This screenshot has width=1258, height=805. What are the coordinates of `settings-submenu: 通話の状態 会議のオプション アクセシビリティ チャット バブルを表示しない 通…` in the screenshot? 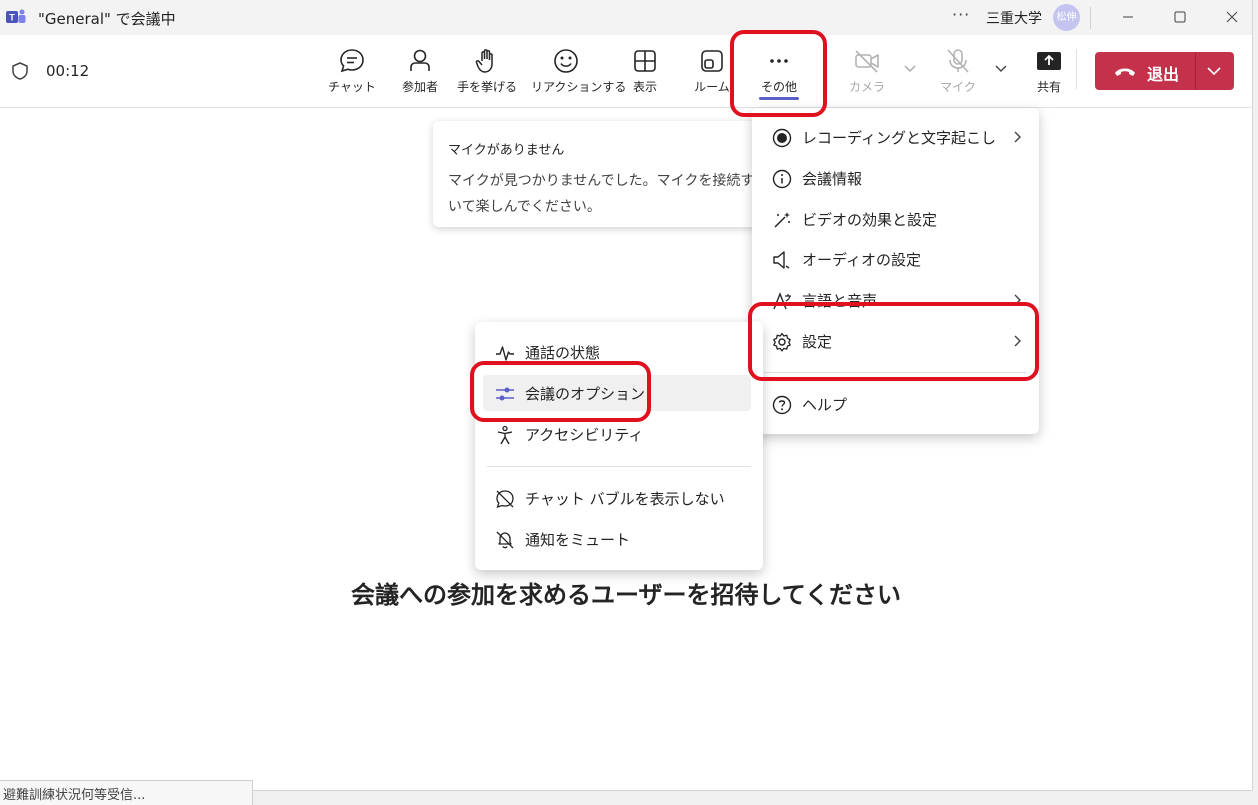 It's located at (619, 446).